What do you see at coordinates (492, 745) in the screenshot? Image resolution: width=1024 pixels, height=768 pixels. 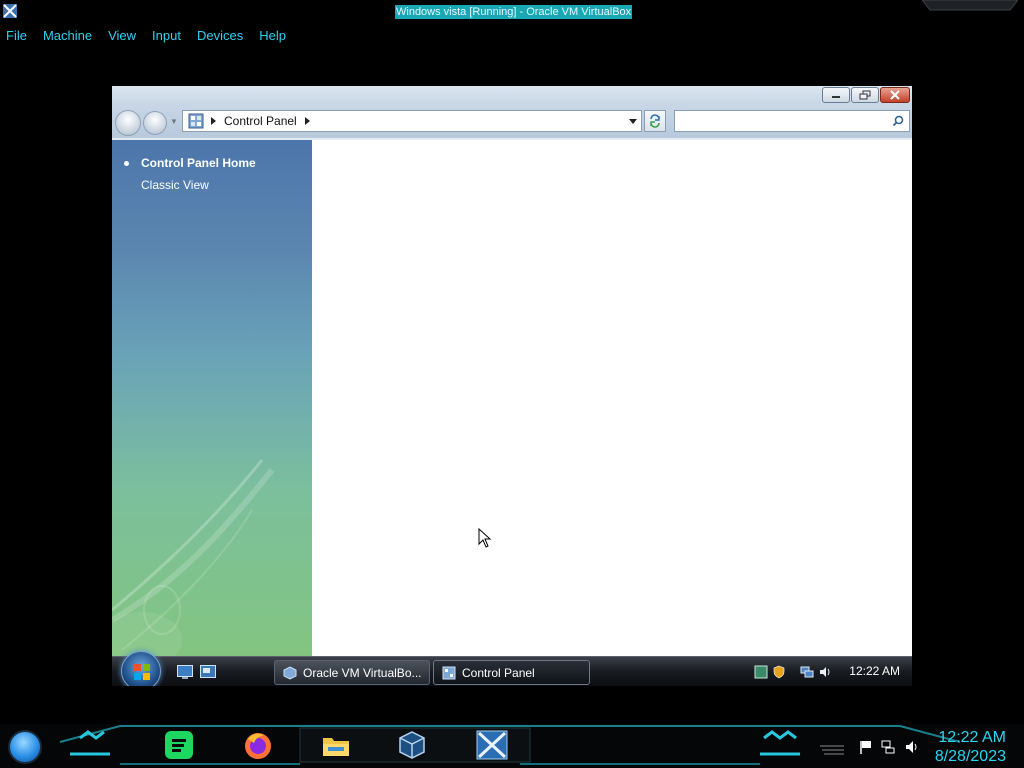 I see `vista-vm-icon` at bounding box center [492, 745].